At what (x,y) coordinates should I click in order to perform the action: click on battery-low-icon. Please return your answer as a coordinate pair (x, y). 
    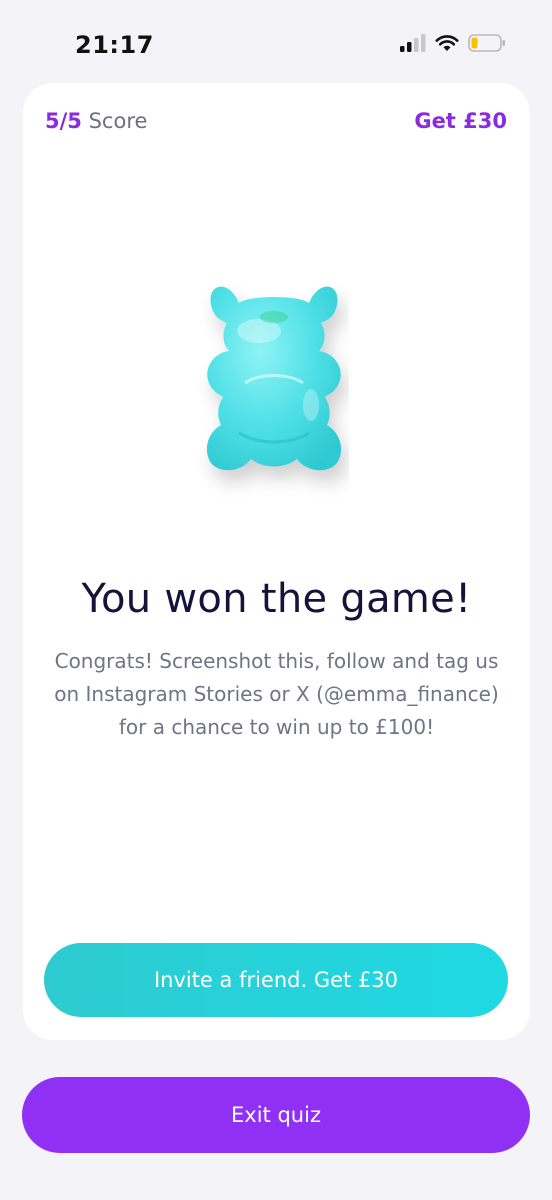
    Looking at the image, I should click on (486, 43).